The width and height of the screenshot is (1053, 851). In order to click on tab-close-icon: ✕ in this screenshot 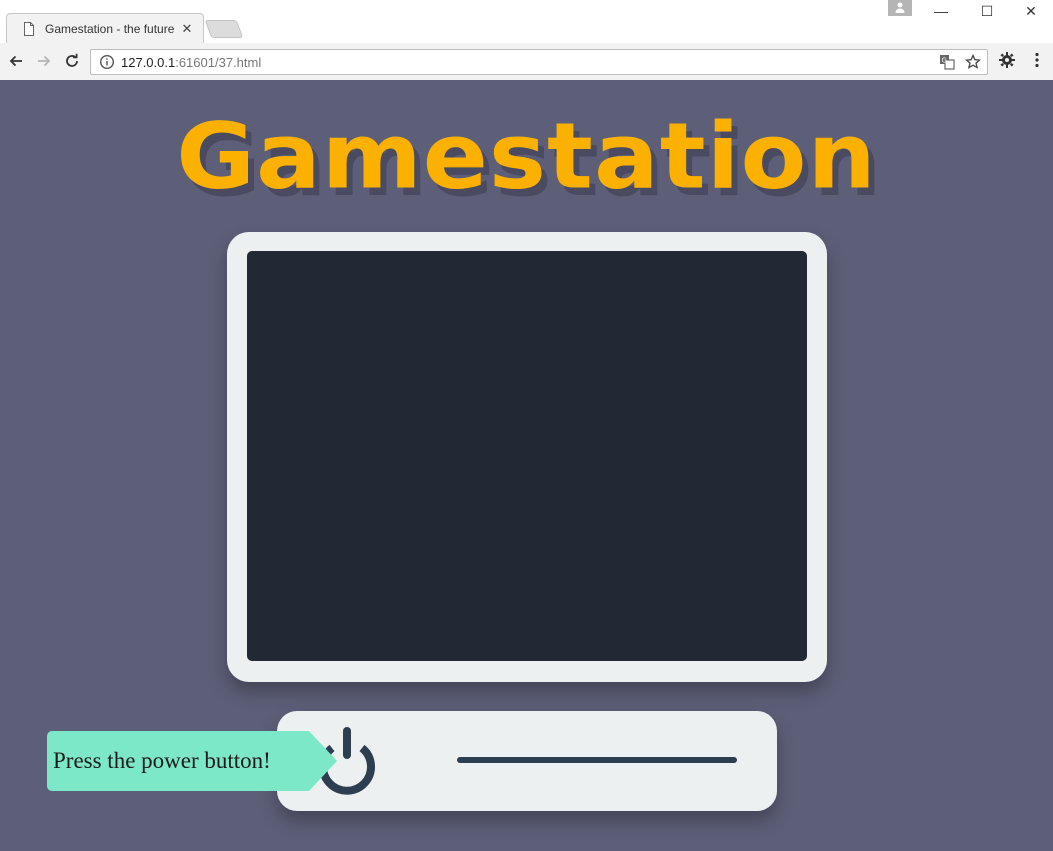, I will do `click(187, 29)`.